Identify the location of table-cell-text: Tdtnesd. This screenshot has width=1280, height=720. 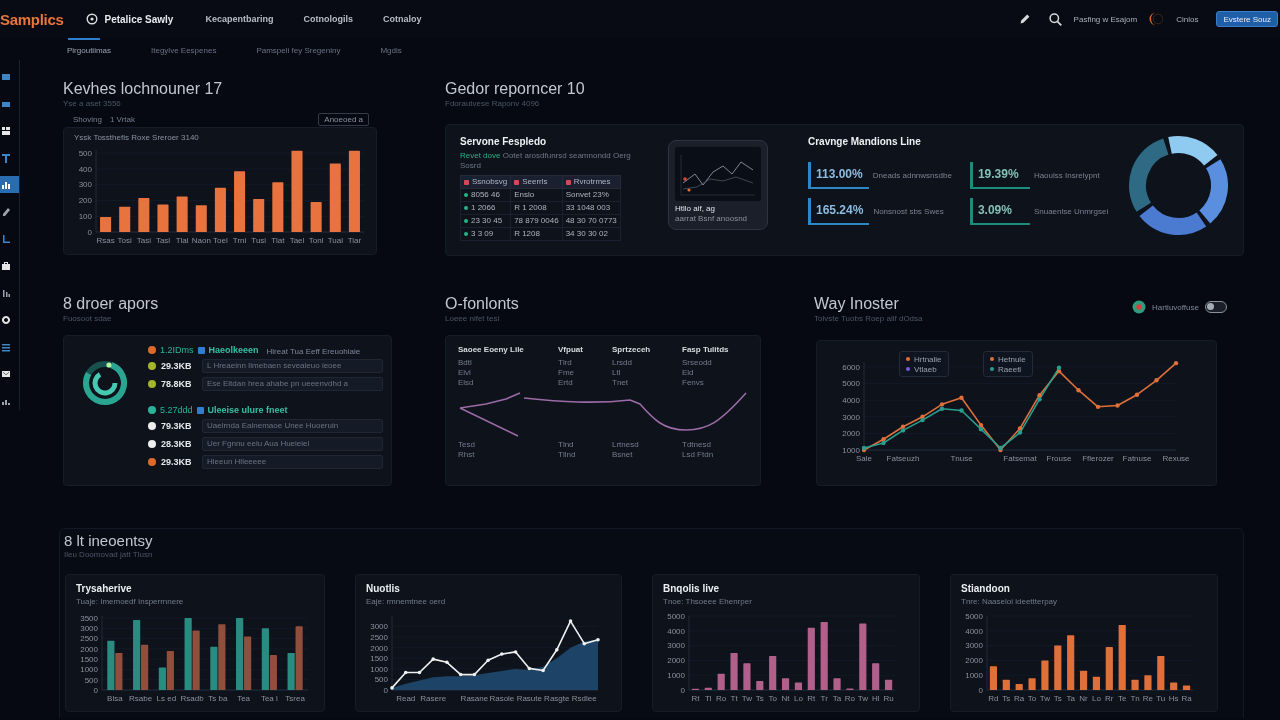
(697, 445).